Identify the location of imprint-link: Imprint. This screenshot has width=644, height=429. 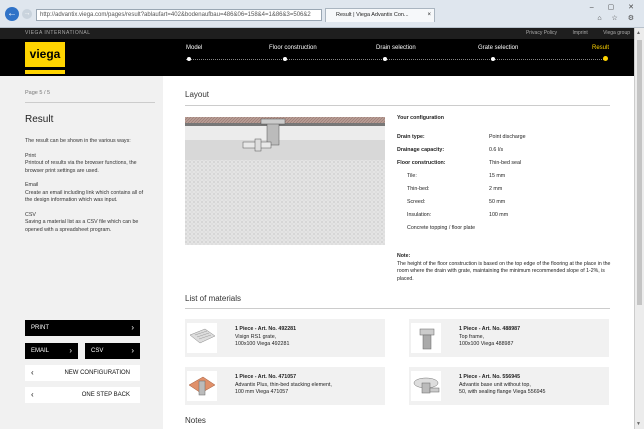
(579, 33).